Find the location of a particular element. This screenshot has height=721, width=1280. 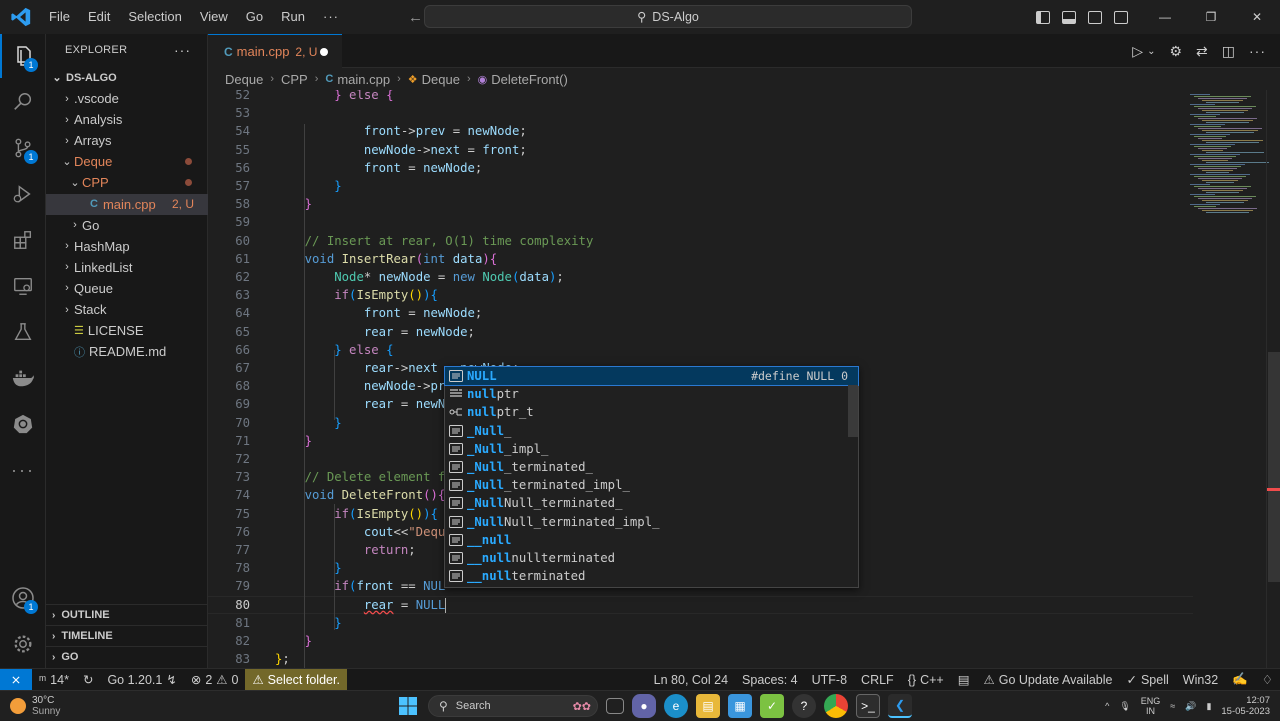

close-window-button: ✕ is located at coordinates (1257, 17).